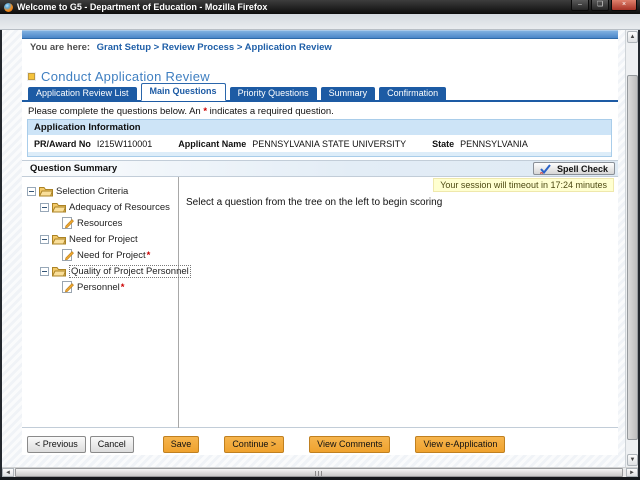 The width and height of the screenshot is (640, 480). I want to click on scroll-down-icon: ▼, so click(632, 460).